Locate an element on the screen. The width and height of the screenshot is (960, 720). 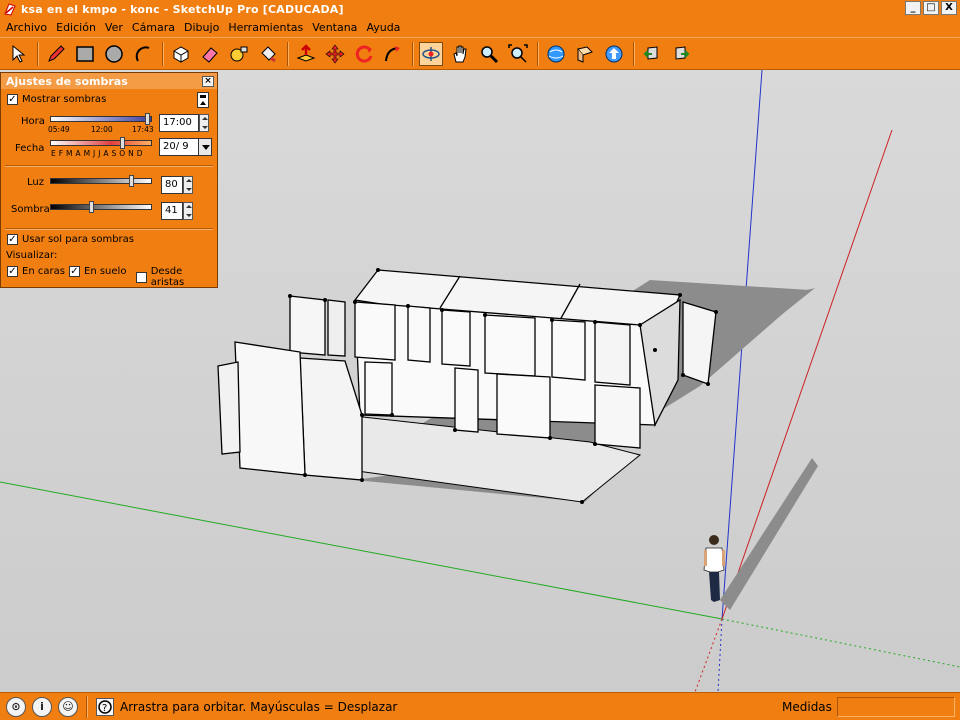
arc-icon is located at coordinates (143, 54).